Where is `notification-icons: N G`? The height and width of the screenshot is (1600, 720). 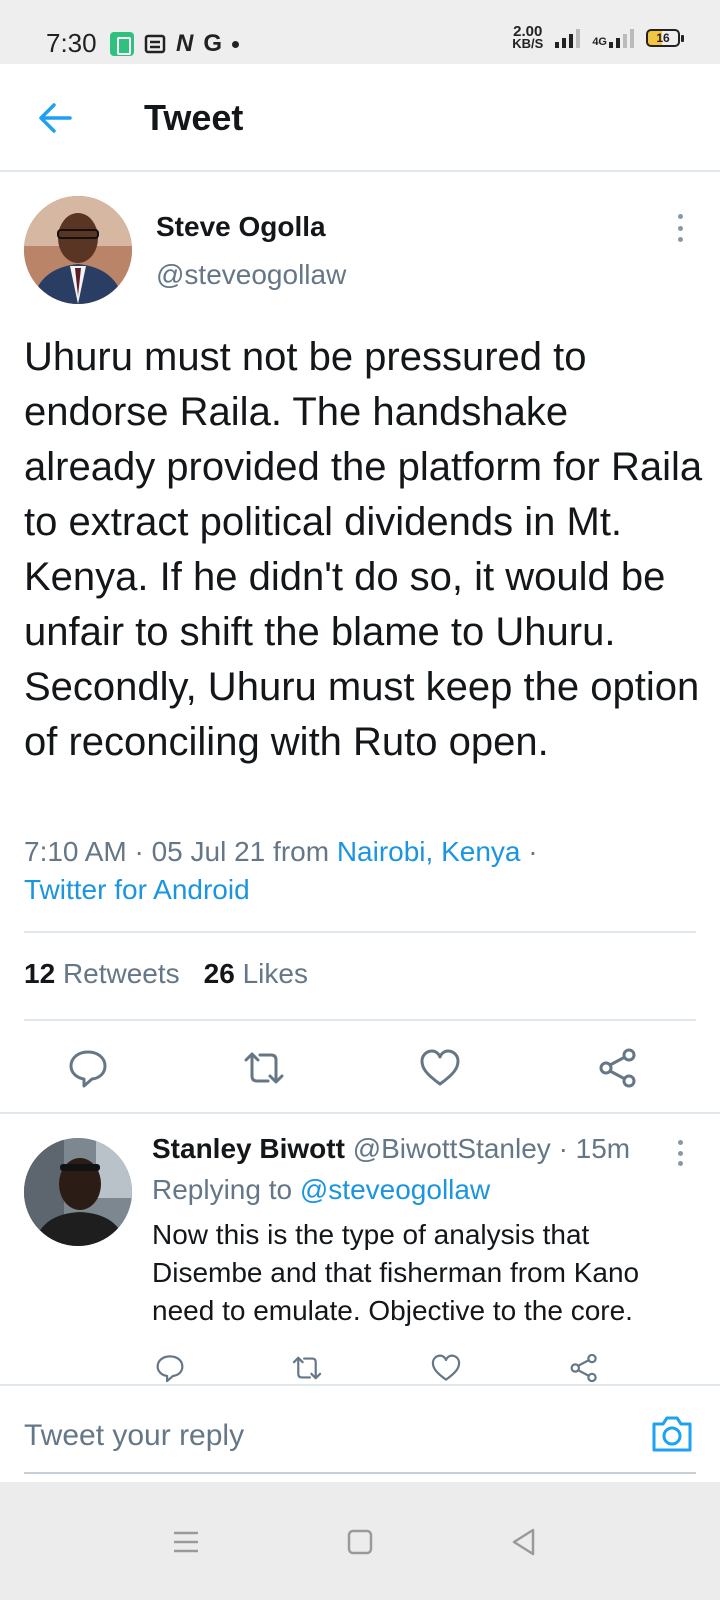
notification-icons: N G is located at coordinates (175, 44).